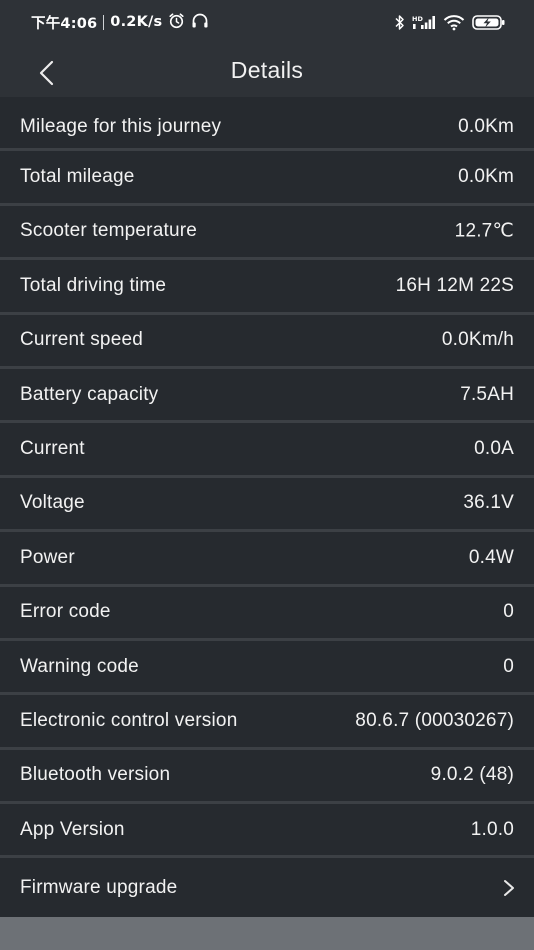  I want to click on detail-row-battery-capacity: Battery capacity 7.5AH, so click(267, 396).